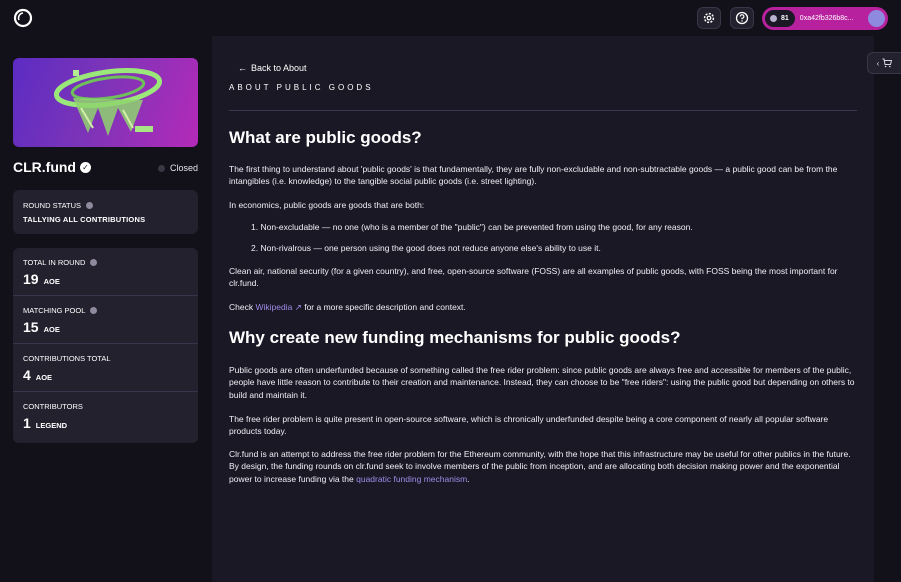  I want to click on divider, so click(543, 110).